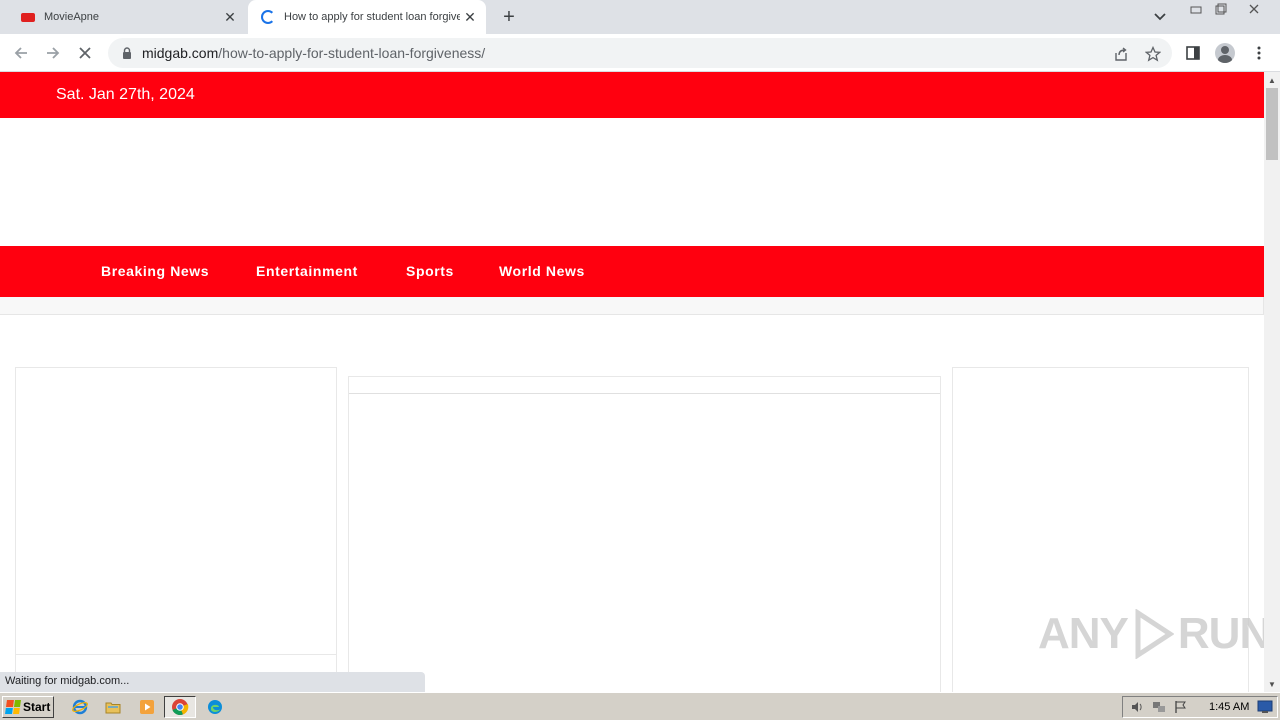  Describe the element at coordinates (176, 529) in the screenshot. I see `left-sidebar` at that location.